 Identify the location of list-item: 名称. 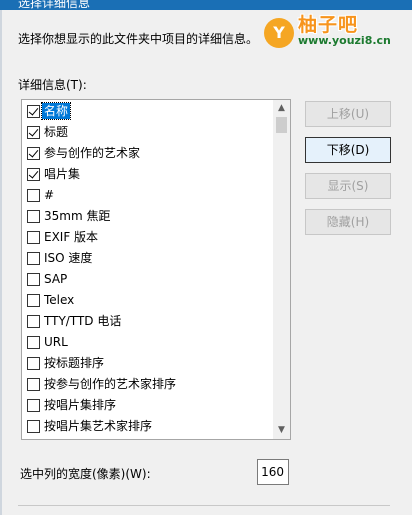
(147, 111).